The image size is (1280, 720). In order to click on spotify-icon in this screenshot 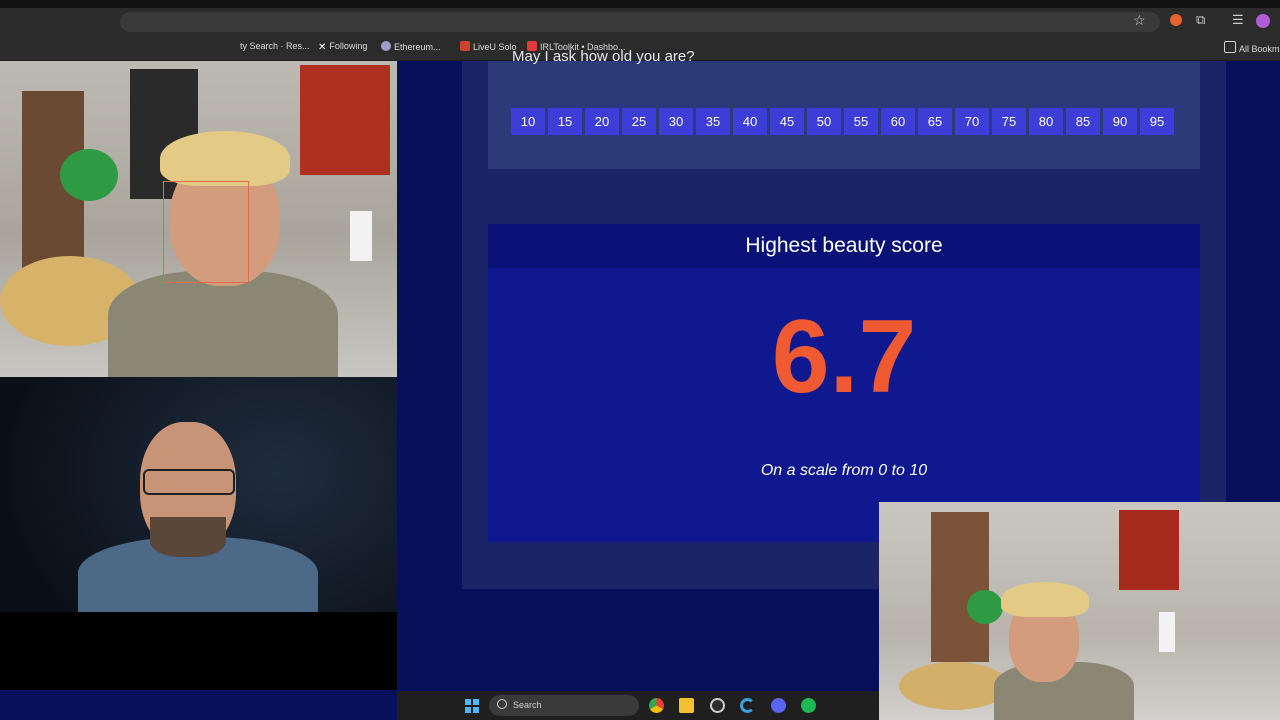, I will do `click(808, 705)`.